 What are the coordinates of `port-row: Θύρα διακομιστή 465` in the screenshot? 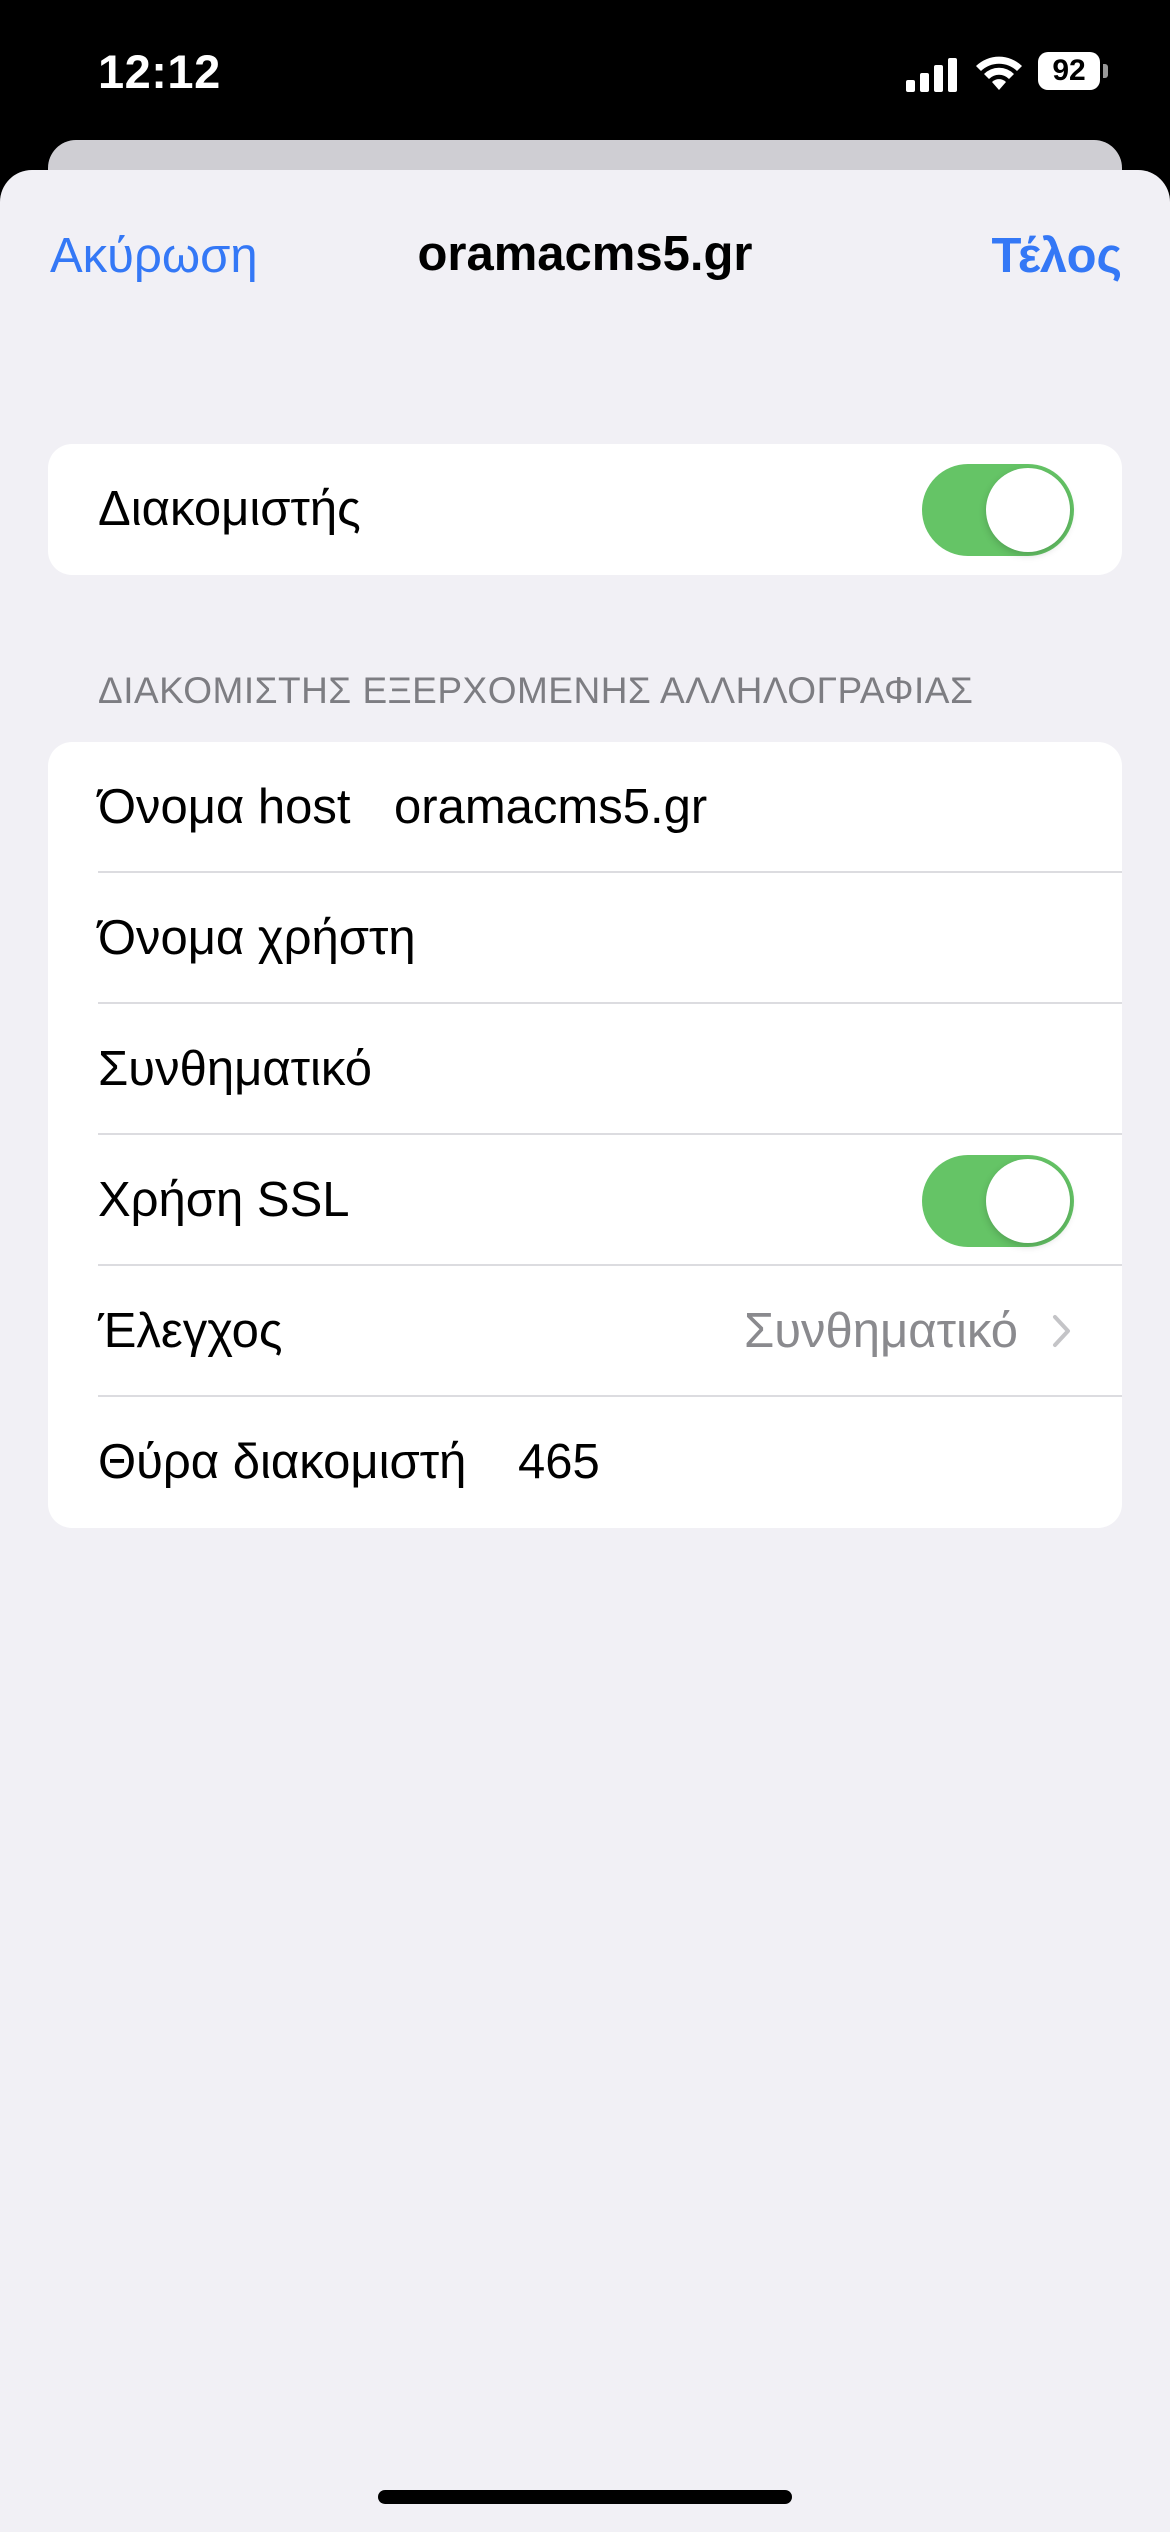 It's located at (585, 1462).